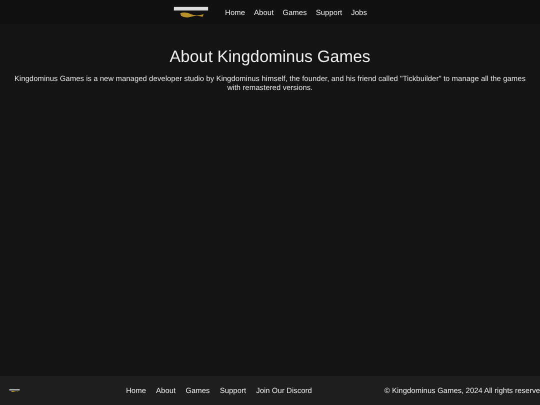  I want to click on page-title: About Kingdominus Games, so click(270, 57).